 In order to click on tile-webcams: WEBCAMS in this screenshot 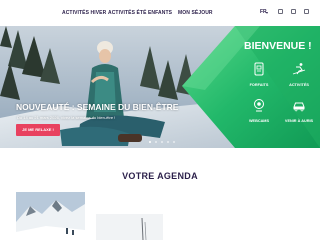, I will do `click(259, 118)`.